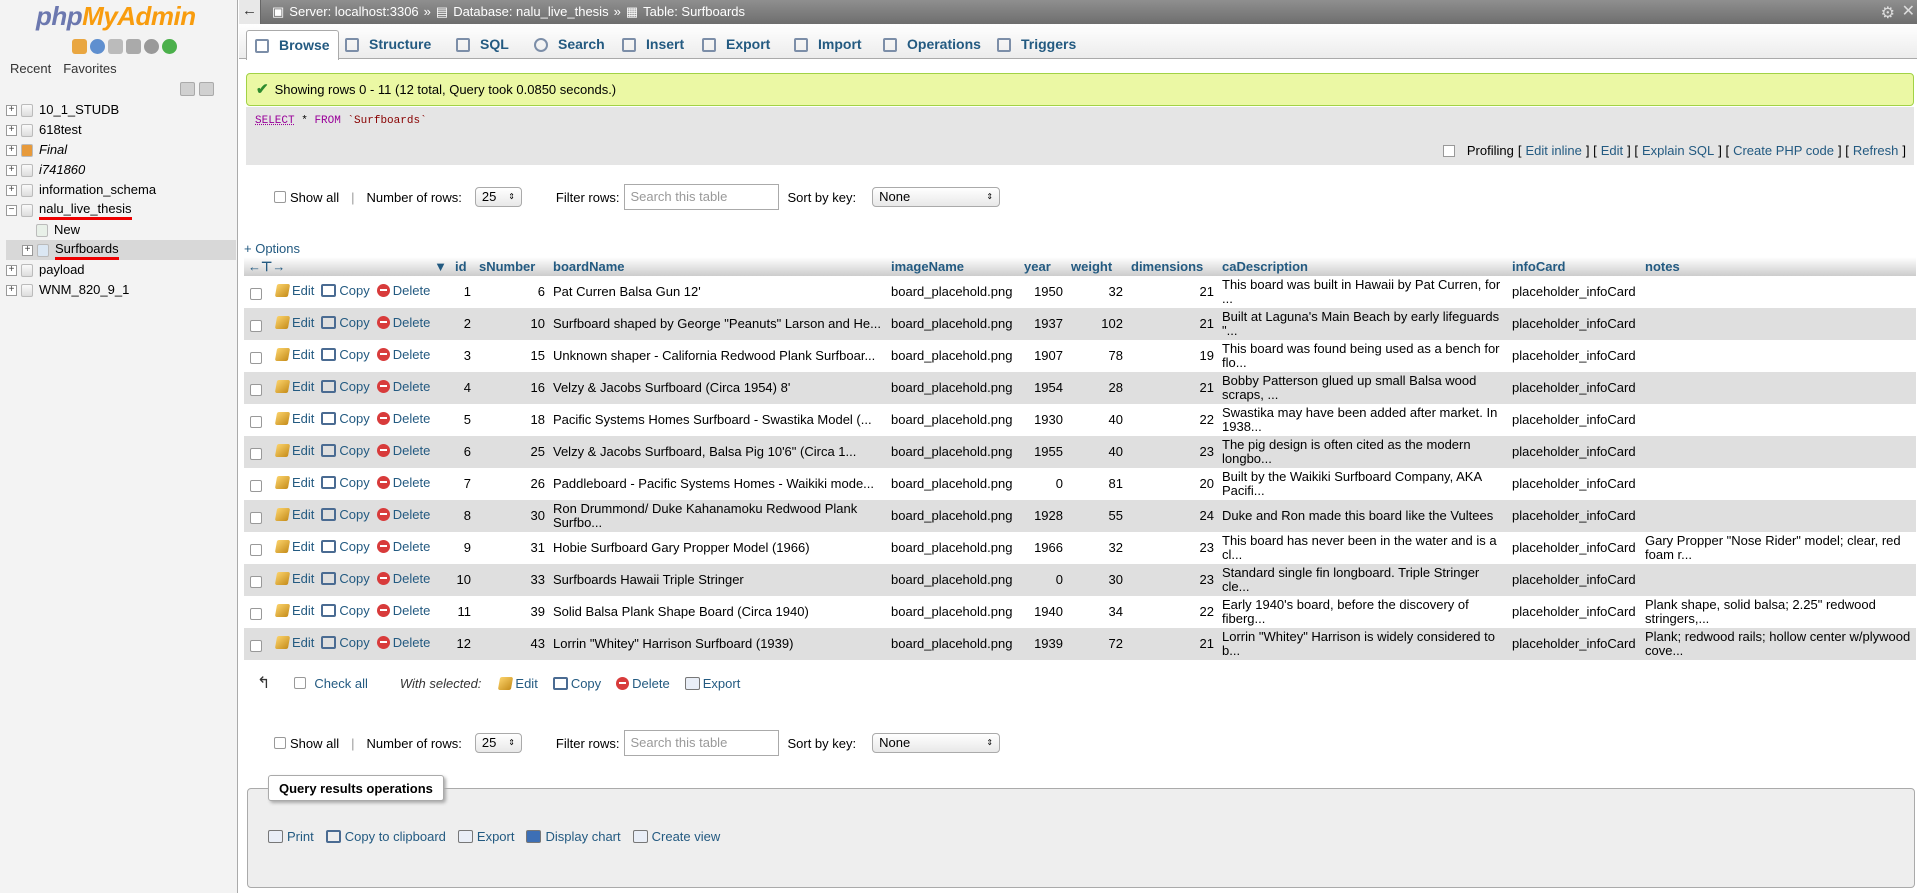 The image size is (1917, 893). I want to click on cell-year: 0, so click(1043, 484).